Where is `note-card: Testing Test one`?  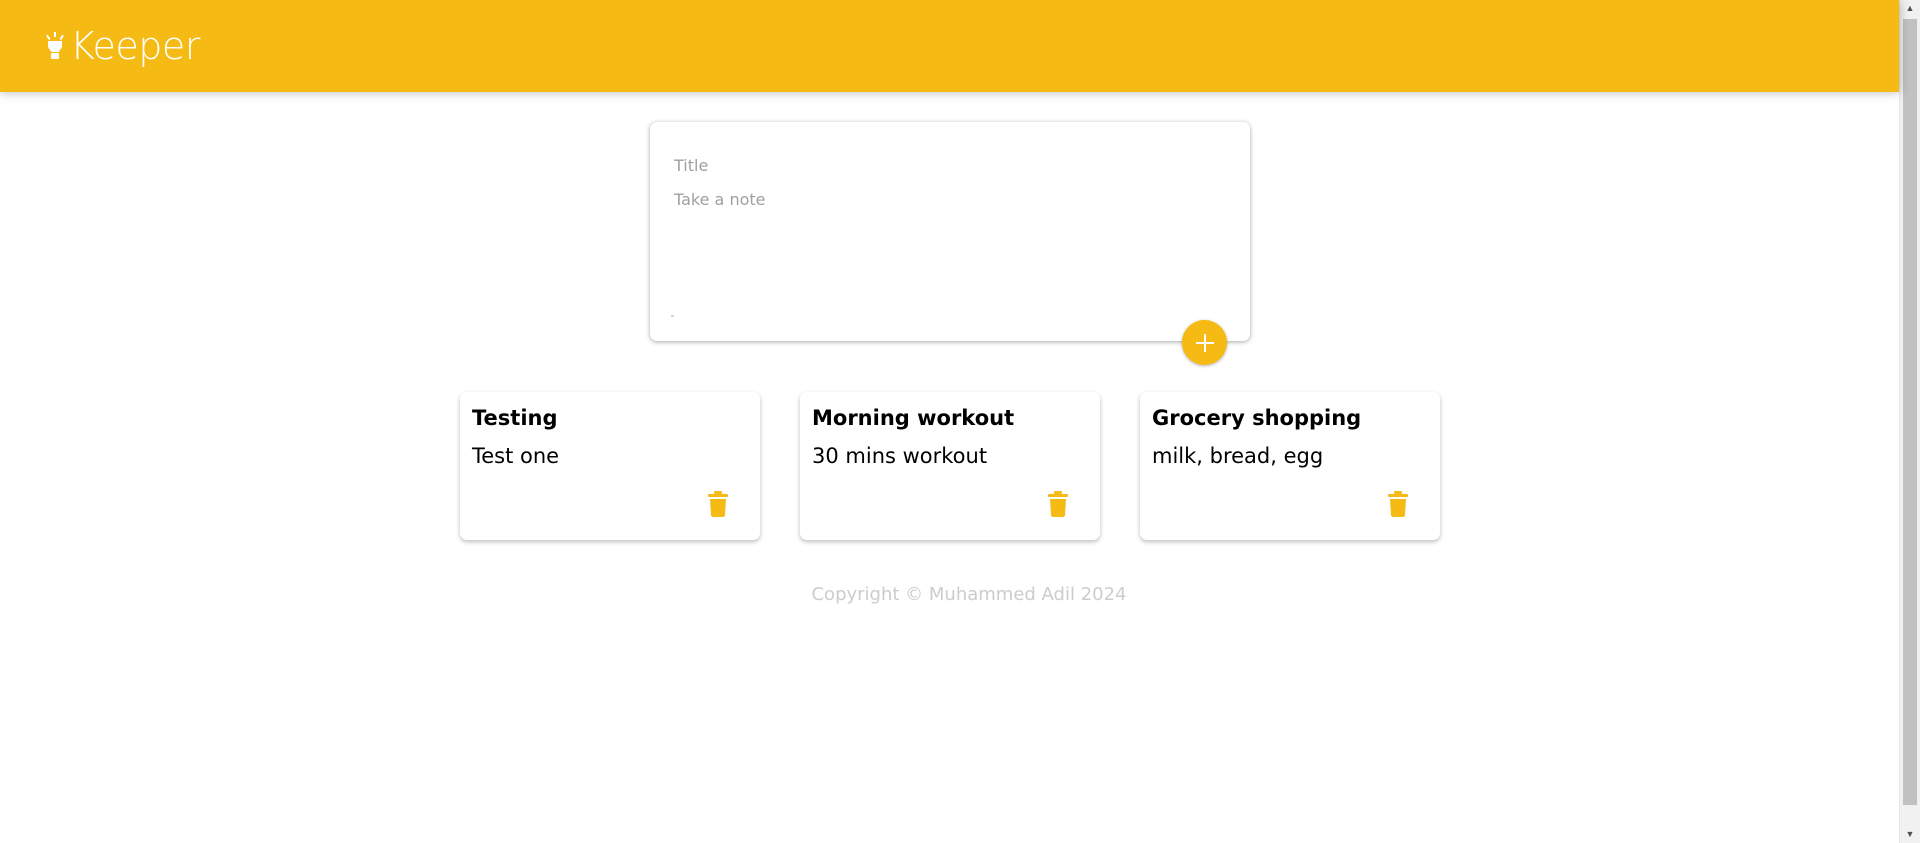
note-card: Testing Test one is located at coordinates (610, 466).